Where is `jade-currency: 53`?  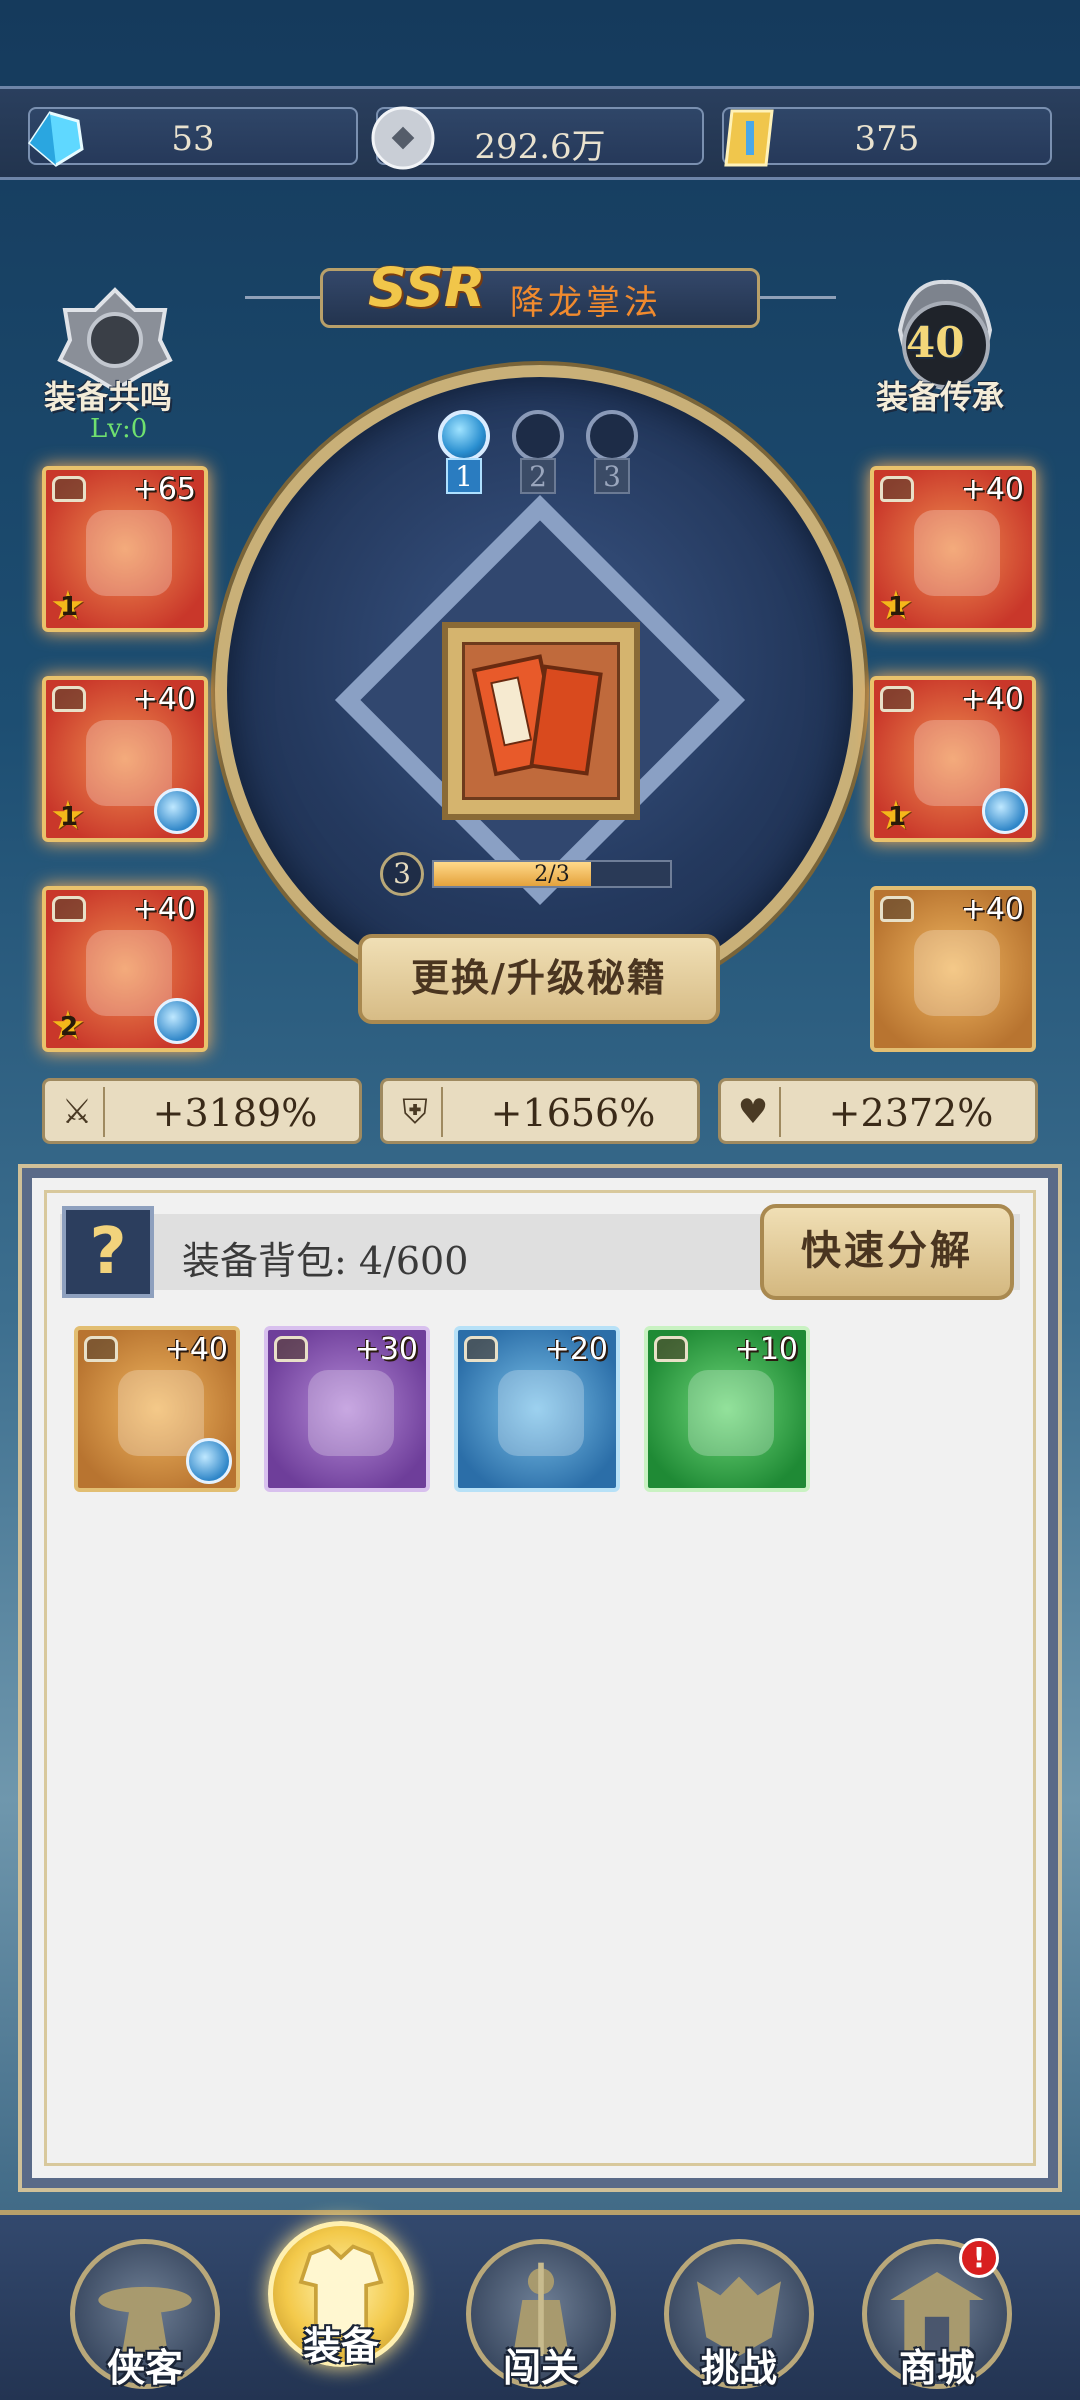
jade-currency: 53 is located at coordinates (193, 137).